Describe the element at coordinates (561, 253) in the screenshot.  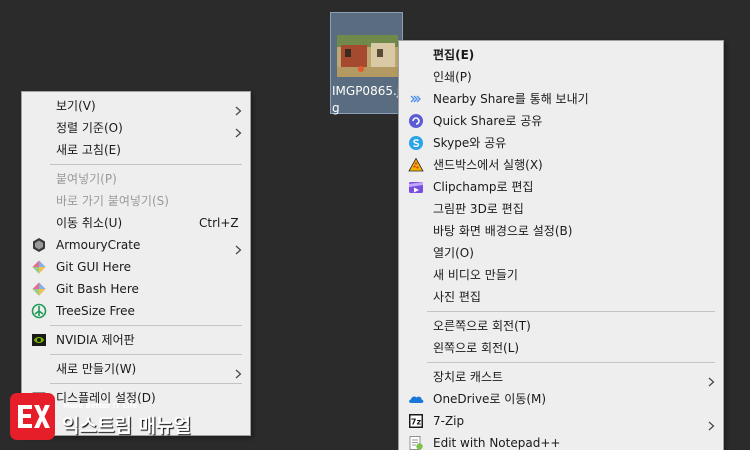
I see `menu-item-열기: 열기(O)` at that location.